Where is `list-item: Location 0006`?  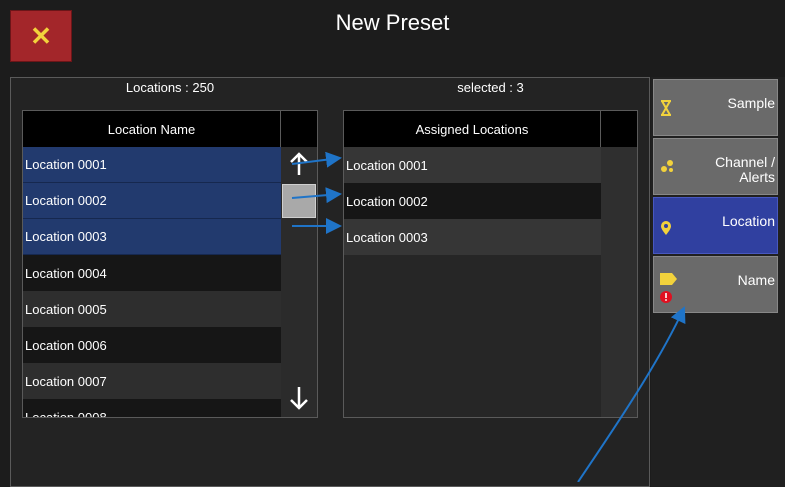 list-item: Location 0006 is located at coordinates (152, 345).